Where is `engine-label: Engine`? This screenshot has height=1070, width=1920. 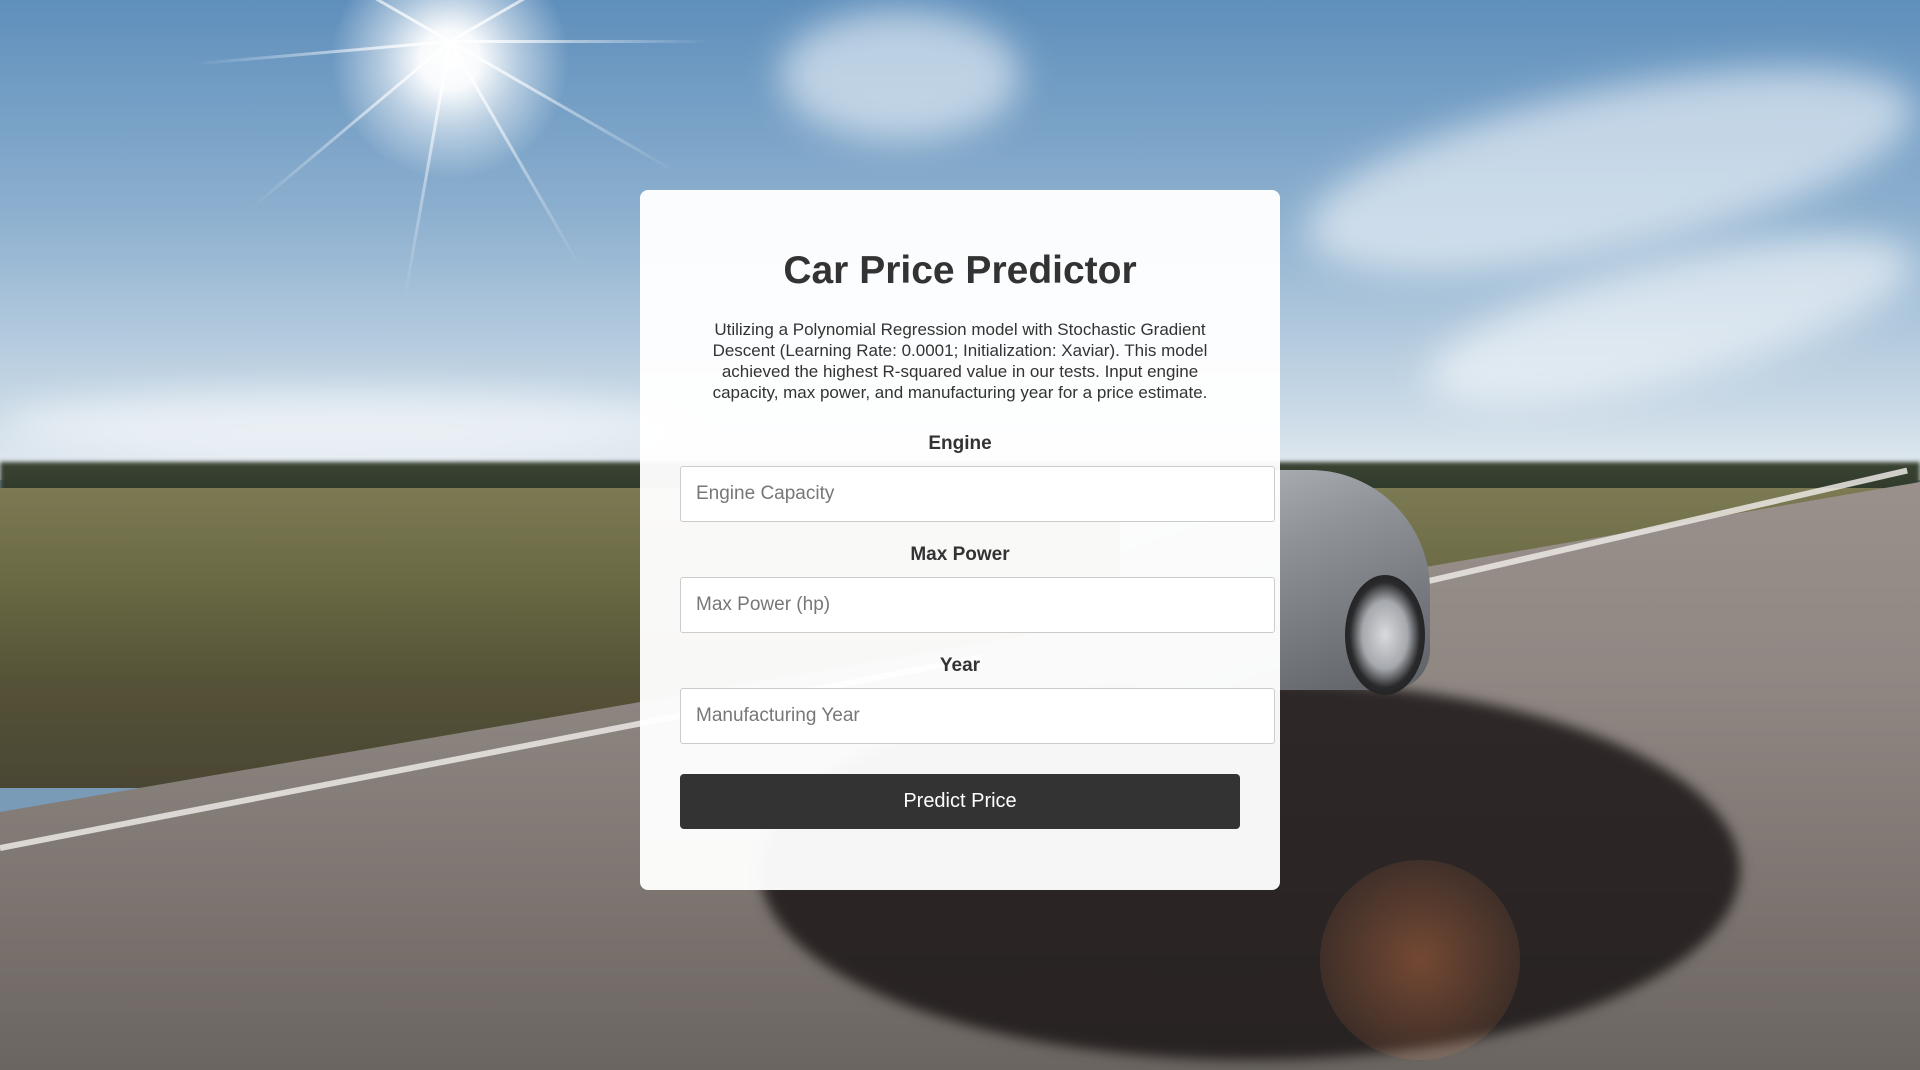 engine-label: Engine is located at coordinates (960, 443).